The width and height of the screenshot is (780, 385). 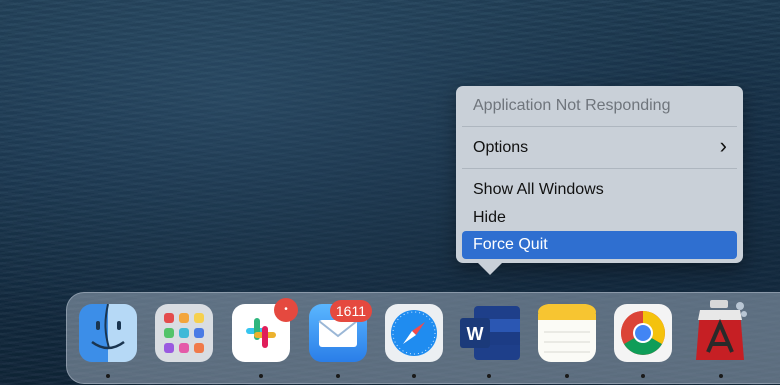 I want to click on word-icon: W, so click(x=490, y=333).